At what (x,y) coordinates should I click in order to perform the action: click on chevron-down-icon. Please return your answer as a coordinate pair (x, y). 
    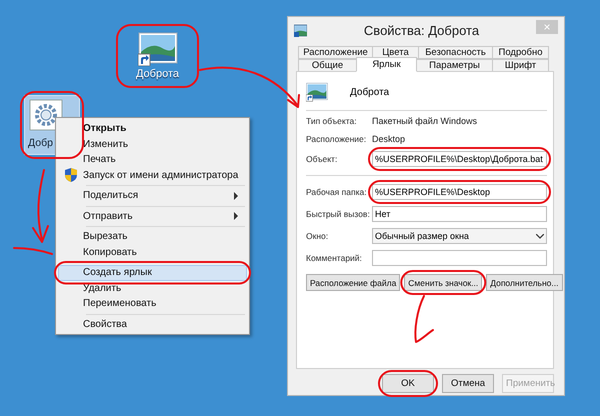
    Looking at the image, I should click on (540, 236).